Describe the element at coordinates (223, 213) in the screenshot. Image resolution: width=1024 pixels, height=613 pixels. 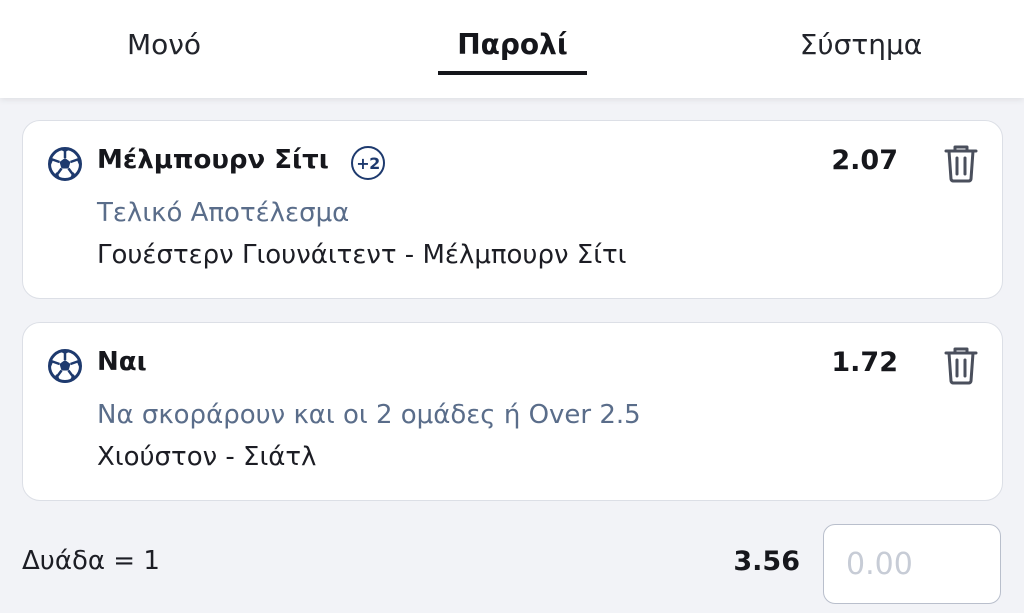
I see `bet-market: Τελικό Αποτέλεσμα` at that location.